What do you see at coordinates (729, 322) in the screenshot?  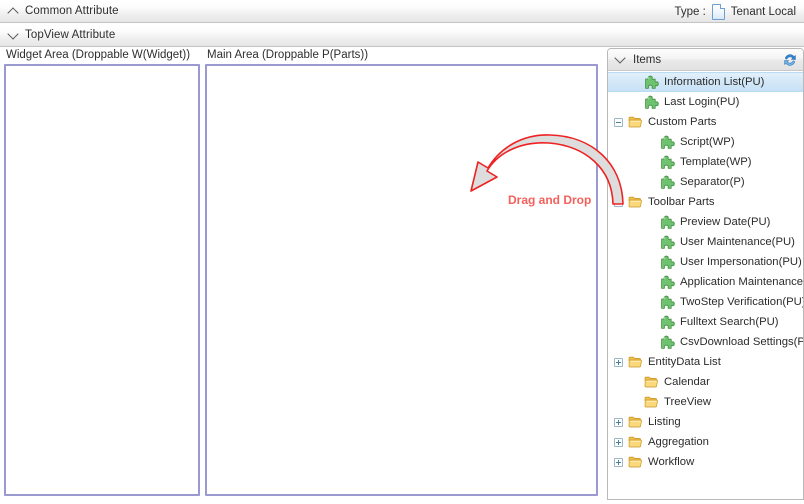 I see `tree-item-label: Fulltext Search(PU)` at bounding box center [729, 322].